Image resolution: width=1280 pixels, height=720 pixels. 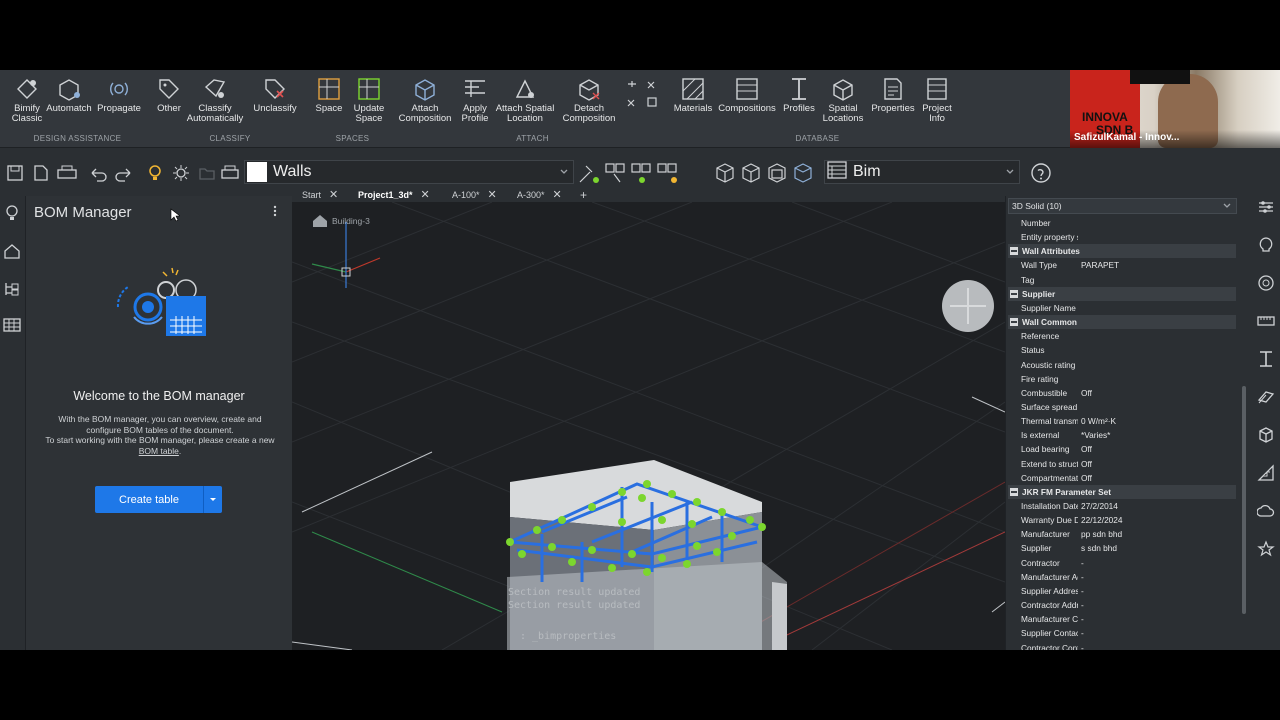 What do you see at coordinates (1266, 321) in the screenshot?
I see `ruler-icon` at bounding box center [1266, 321].